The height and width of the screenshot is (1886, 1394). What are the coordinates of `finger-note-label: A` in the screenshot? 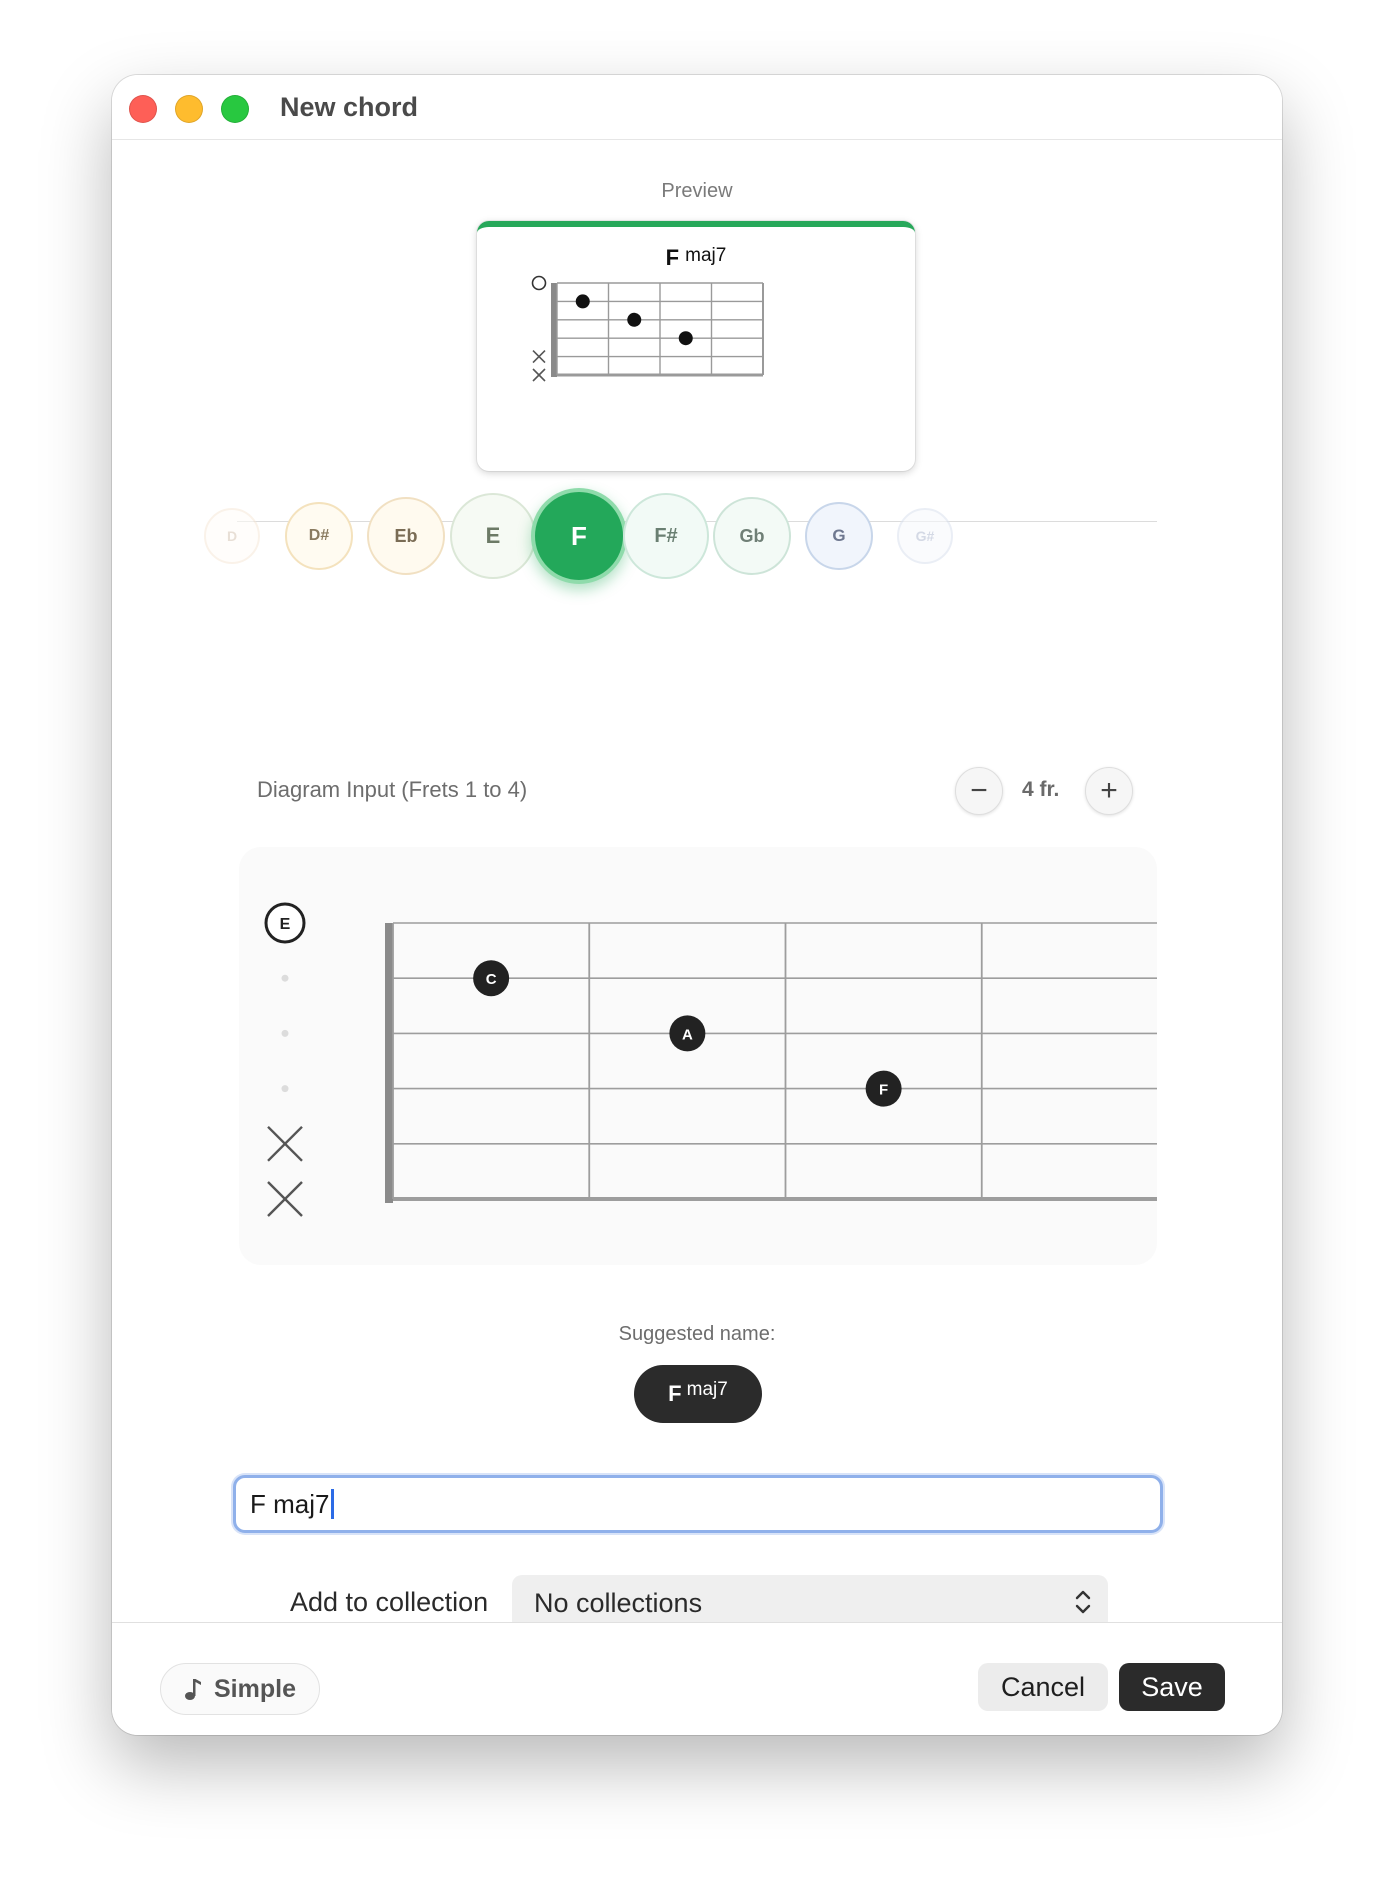 It's located at (687, 1034).